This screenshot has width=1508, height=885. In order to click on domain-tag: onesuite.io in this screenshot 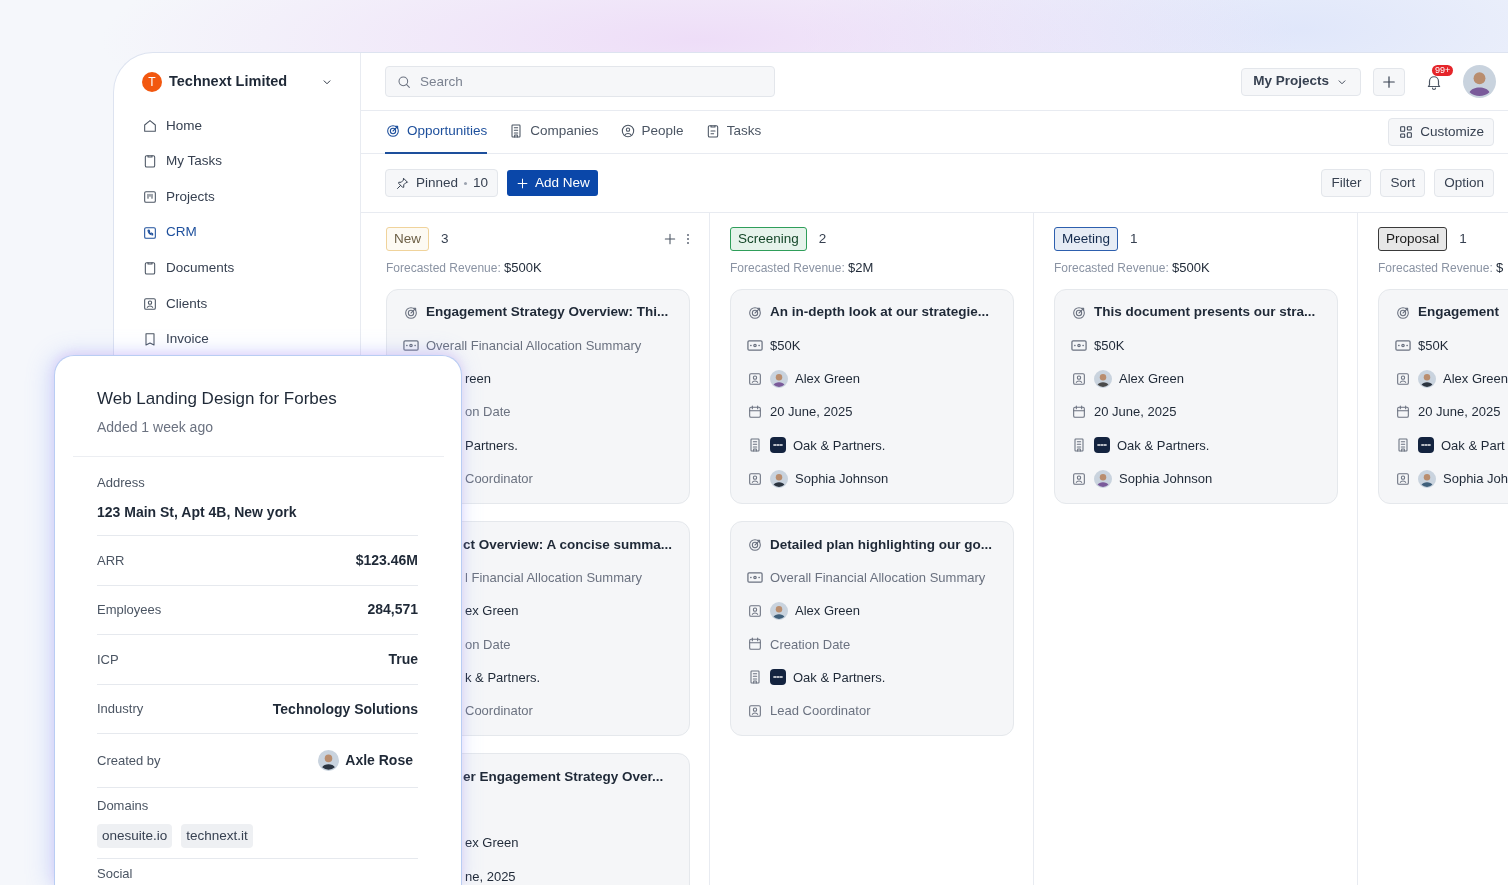, I will do `click(135, 836)`.